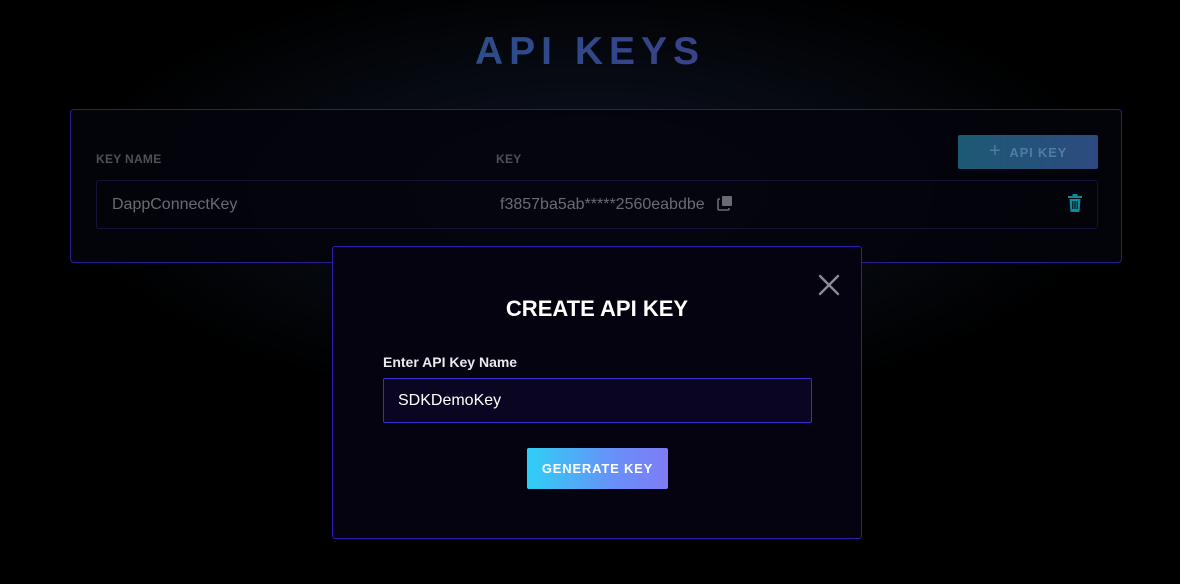 This screenshot has width=1180, height=584. What do you see at coordinates (995, 151) in the screenshot?
I see `plus-icon: +` at bounding box center [995, 151].